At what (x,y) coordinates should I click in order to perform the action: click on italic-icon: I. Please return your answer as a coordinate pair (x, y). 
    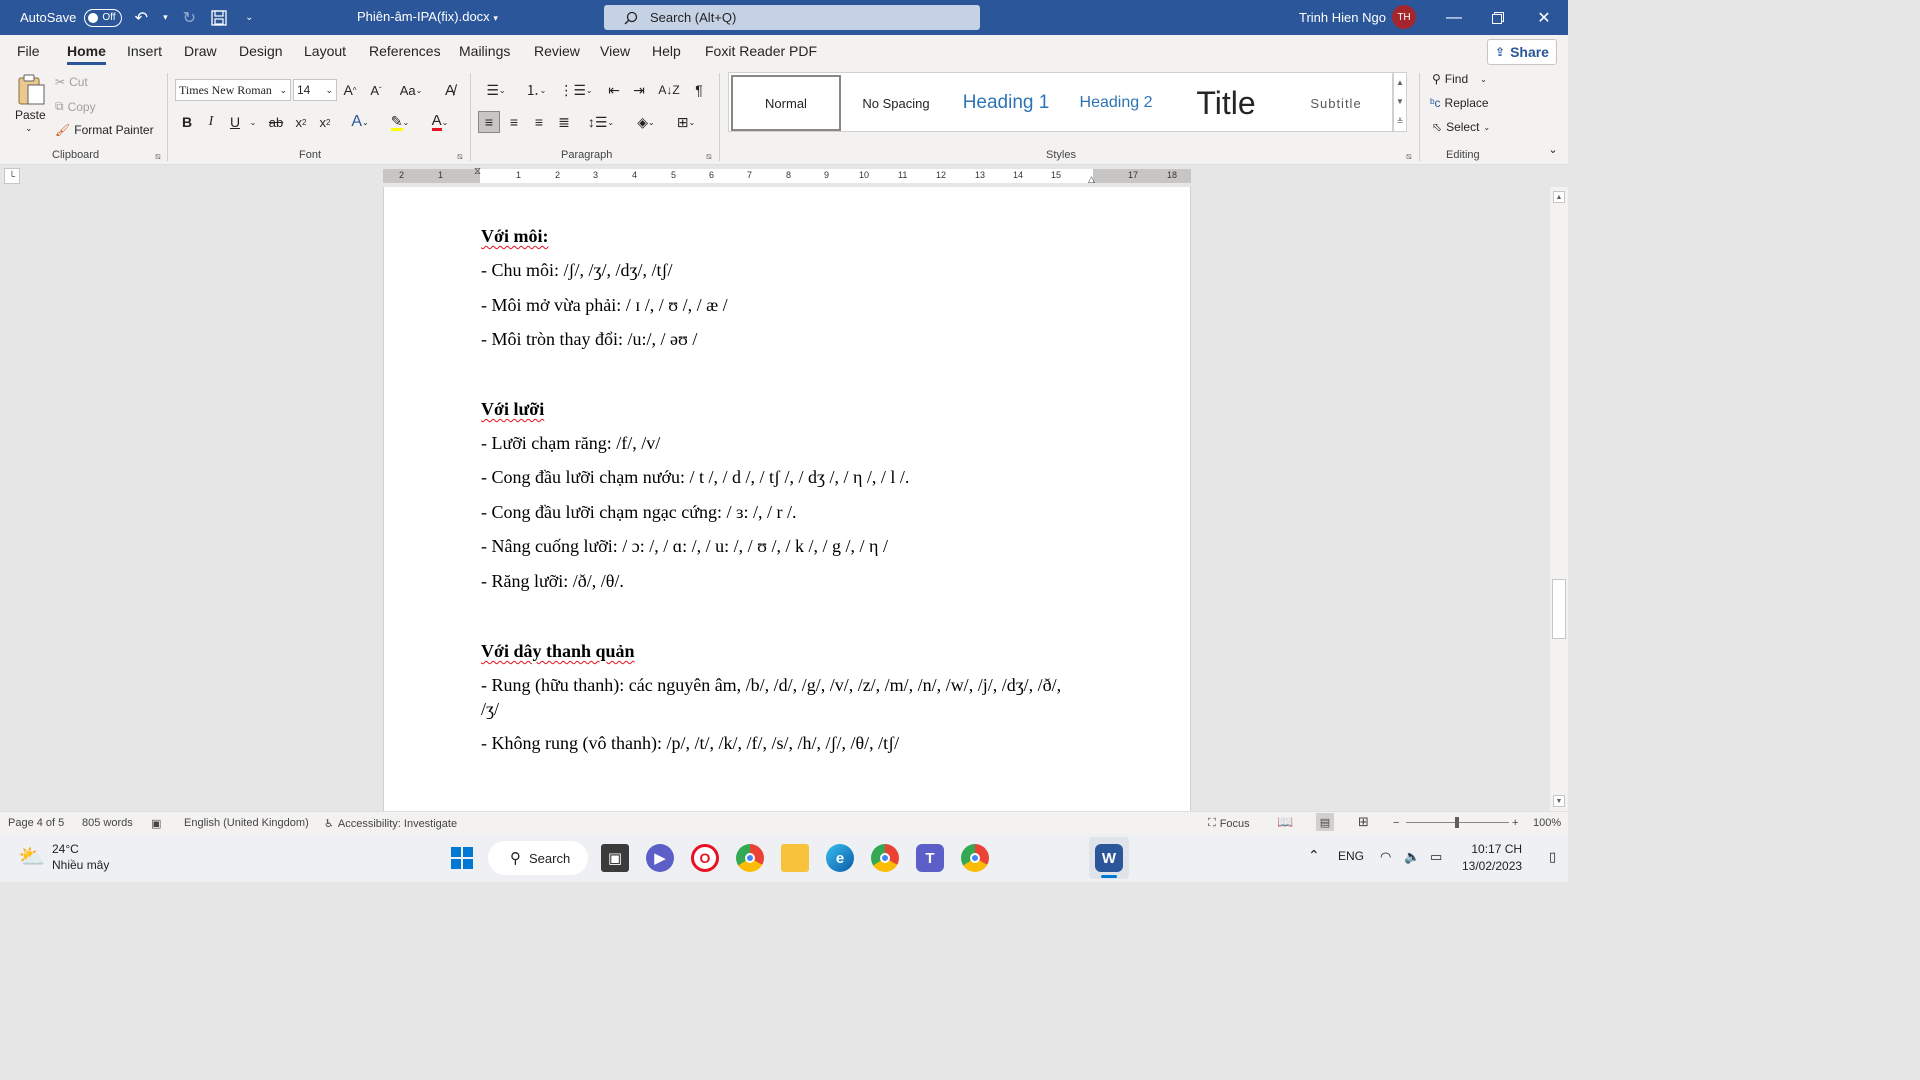
    Looking at the image, I should click on (211, 122).